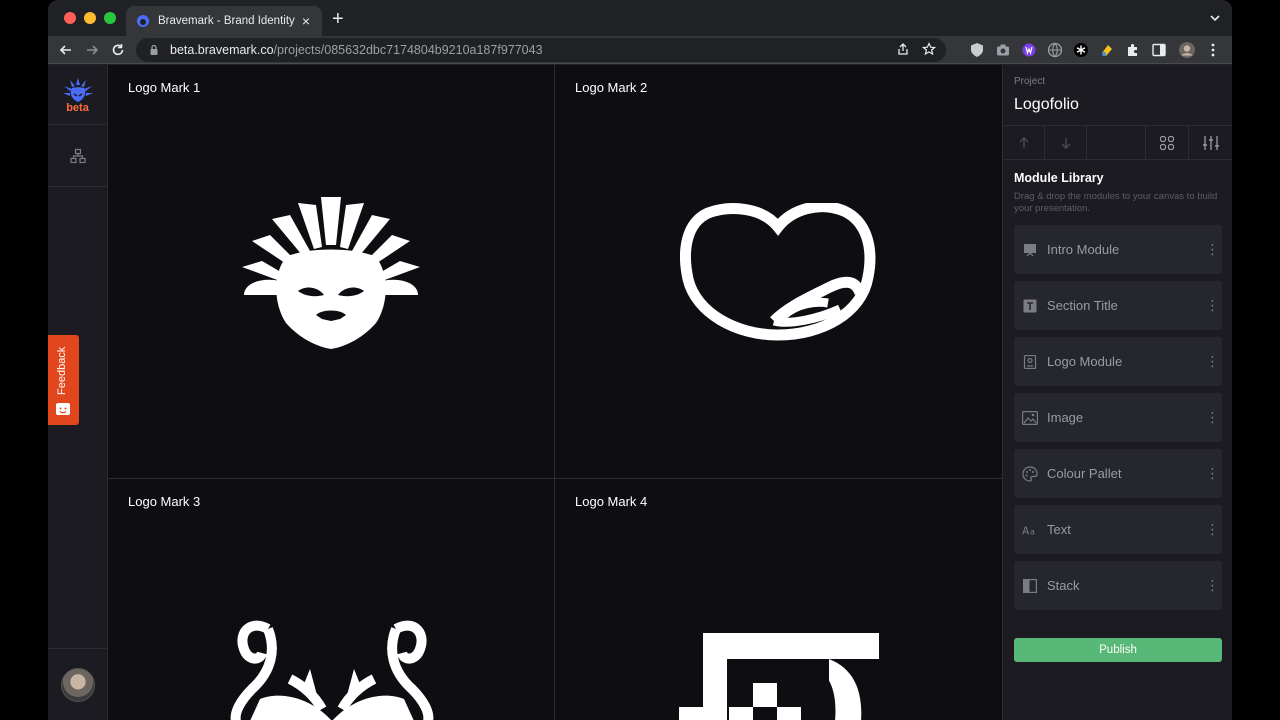 The width and height of the screenshot is (1280, 720). Describe the element at coordinates (92, 50) in the screenshot. I see `forward-arrow-icon` at that location.